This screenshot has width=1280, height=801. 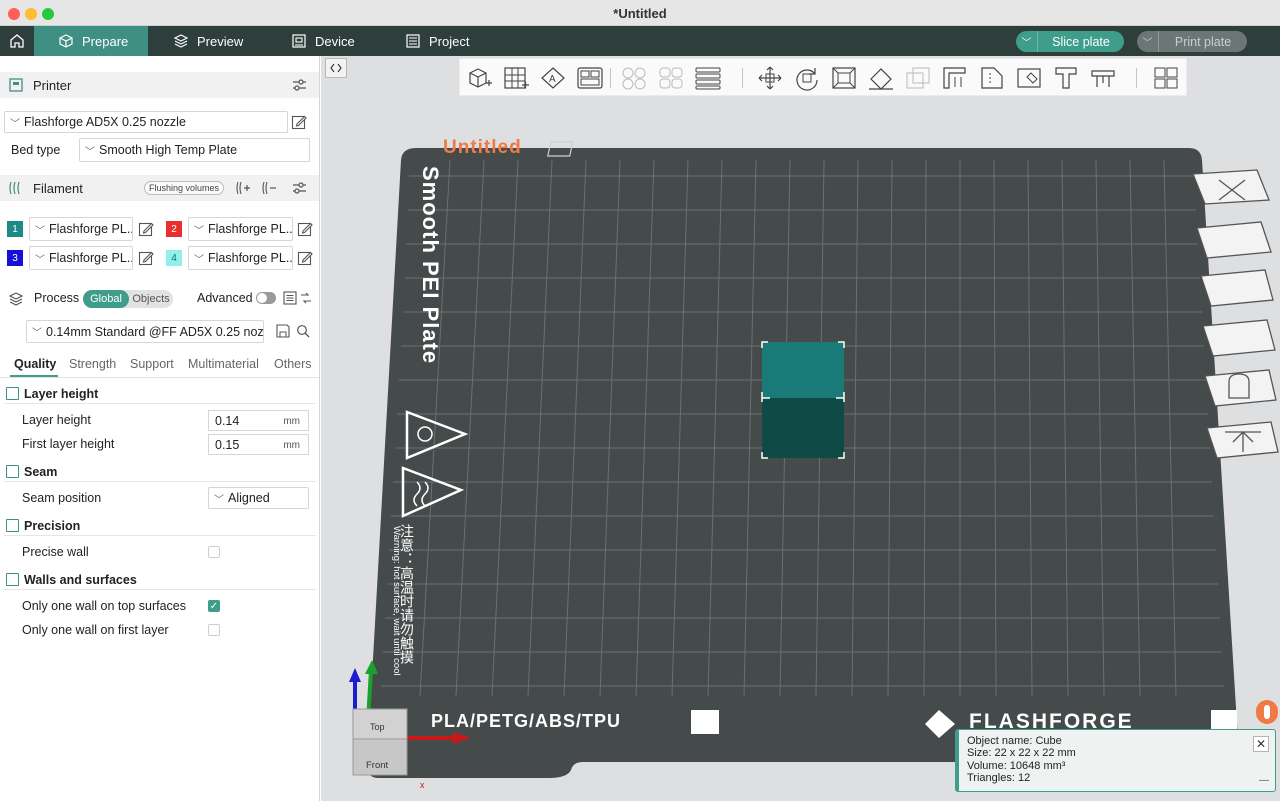 I want to click on toolbar-separator, so click(x=610, y=78).